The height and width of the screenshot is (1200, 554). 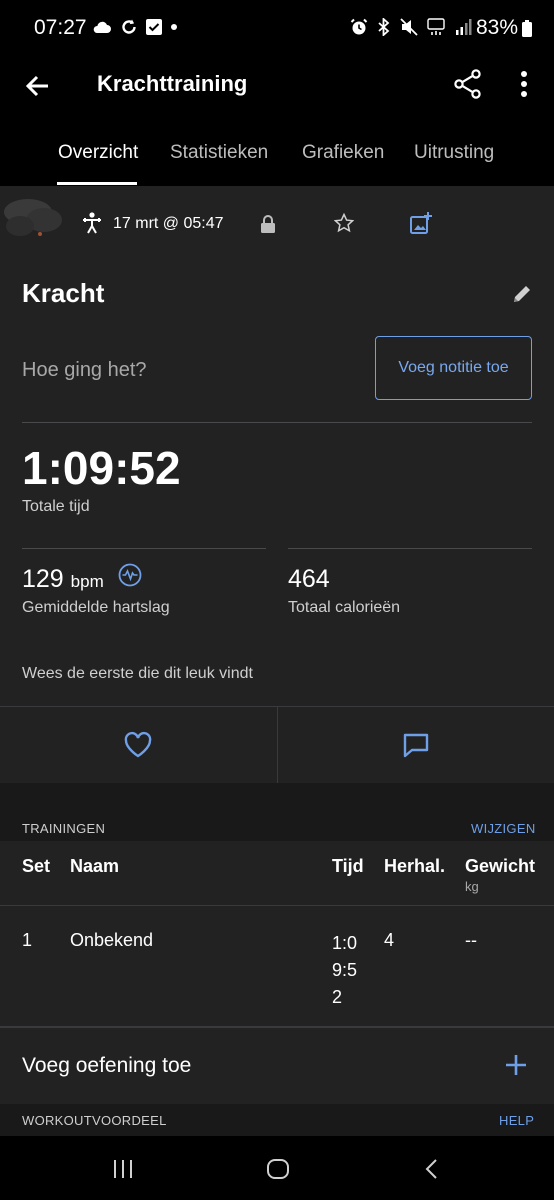 What do you see at coordinates (384, 27) in the screenshot?
I see `bluetooth-icon` at bounding box center [384, 27].